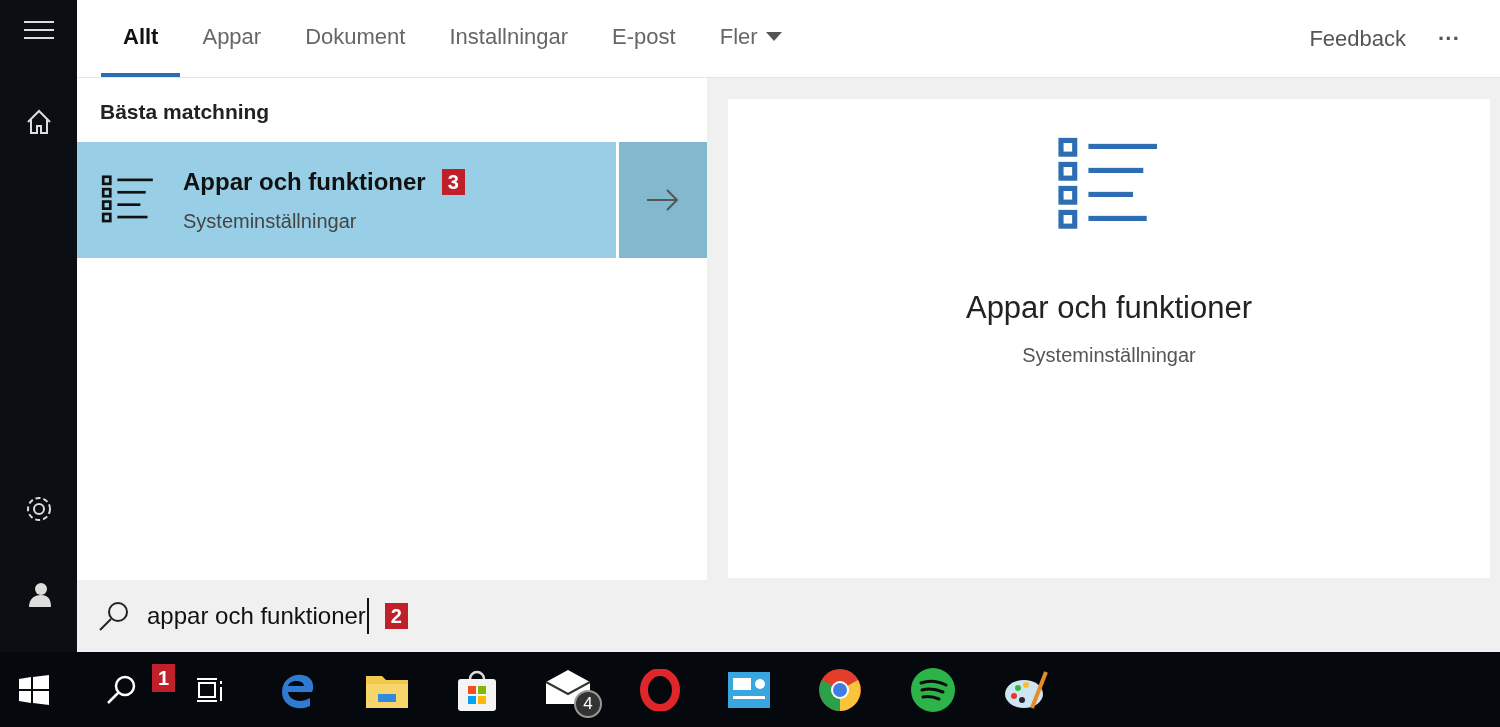 Image resolution: width=1500 pixels, height=727 pixels. What do you see at coordinates (258, 616) in the screenshot?
I see `search-field: appar och funktioner` at bounding box center [258, 616].